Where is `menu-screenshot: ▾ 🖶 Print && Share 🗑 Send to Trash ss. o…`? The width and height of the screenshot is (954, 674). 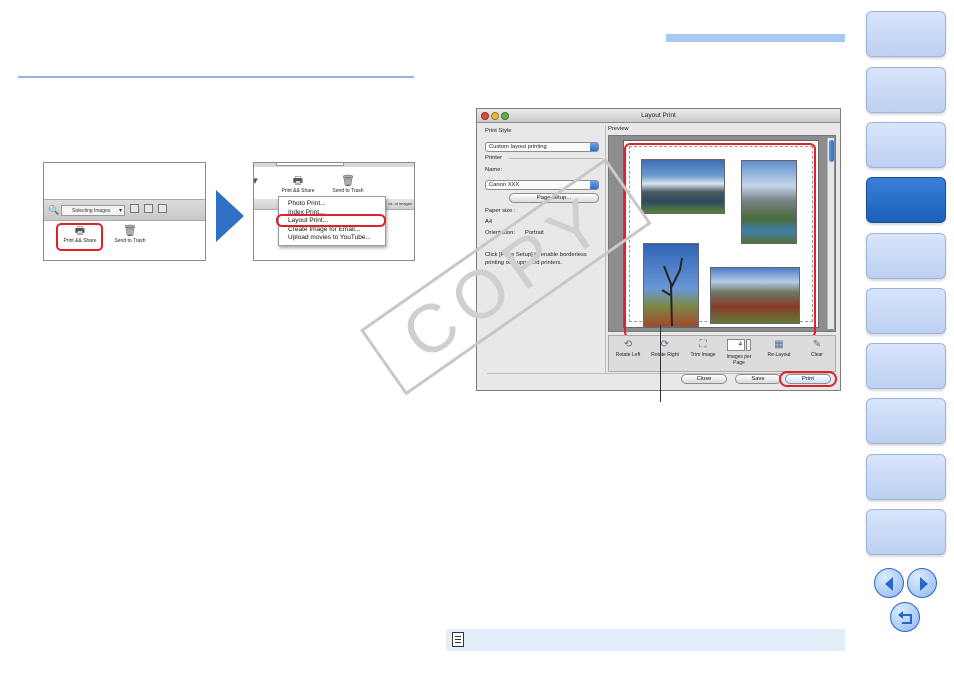
menu-screenshot: ▾ 🖶 Print && Share 🗑 Send to Trash ss. o… is located at coordinates (334, 211).